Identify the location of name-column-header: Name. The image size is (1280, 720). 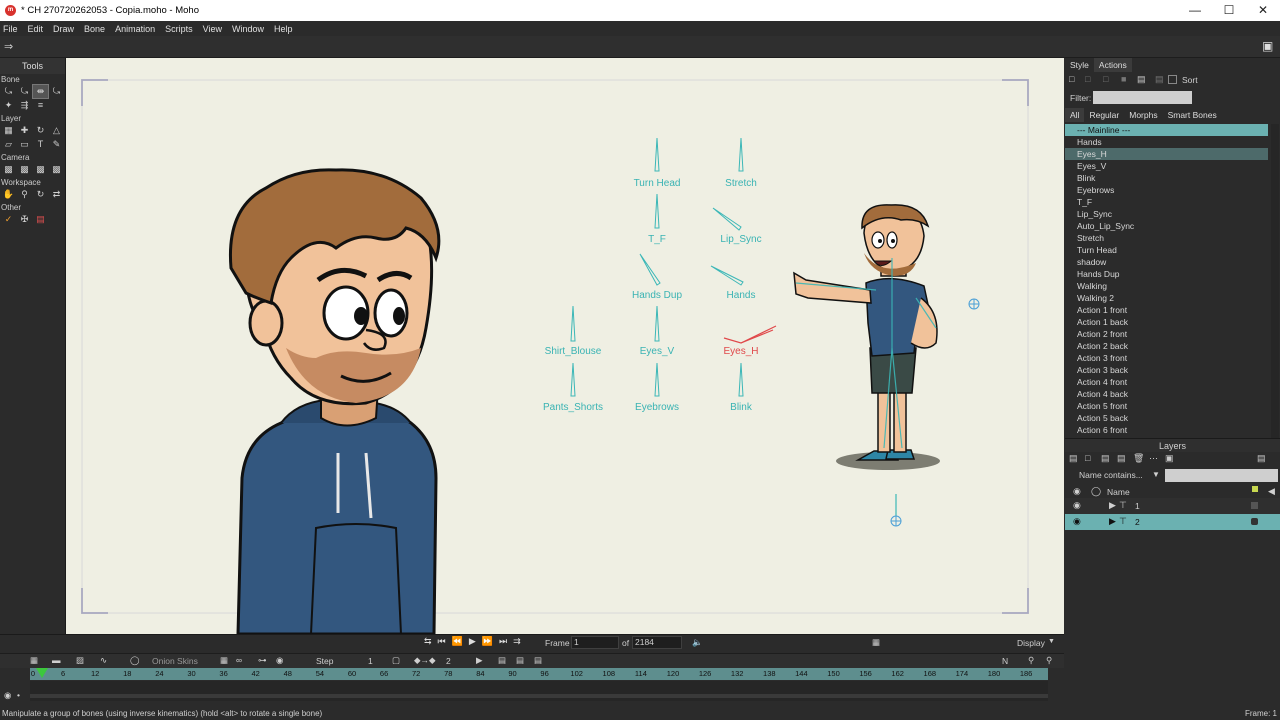
(1118, 492).